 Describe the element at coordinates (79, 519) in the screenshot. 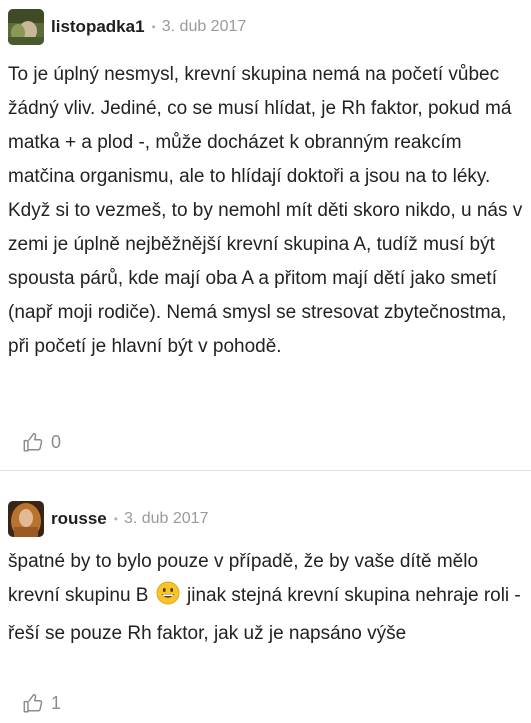

I see `username-link: rousse` at that location.